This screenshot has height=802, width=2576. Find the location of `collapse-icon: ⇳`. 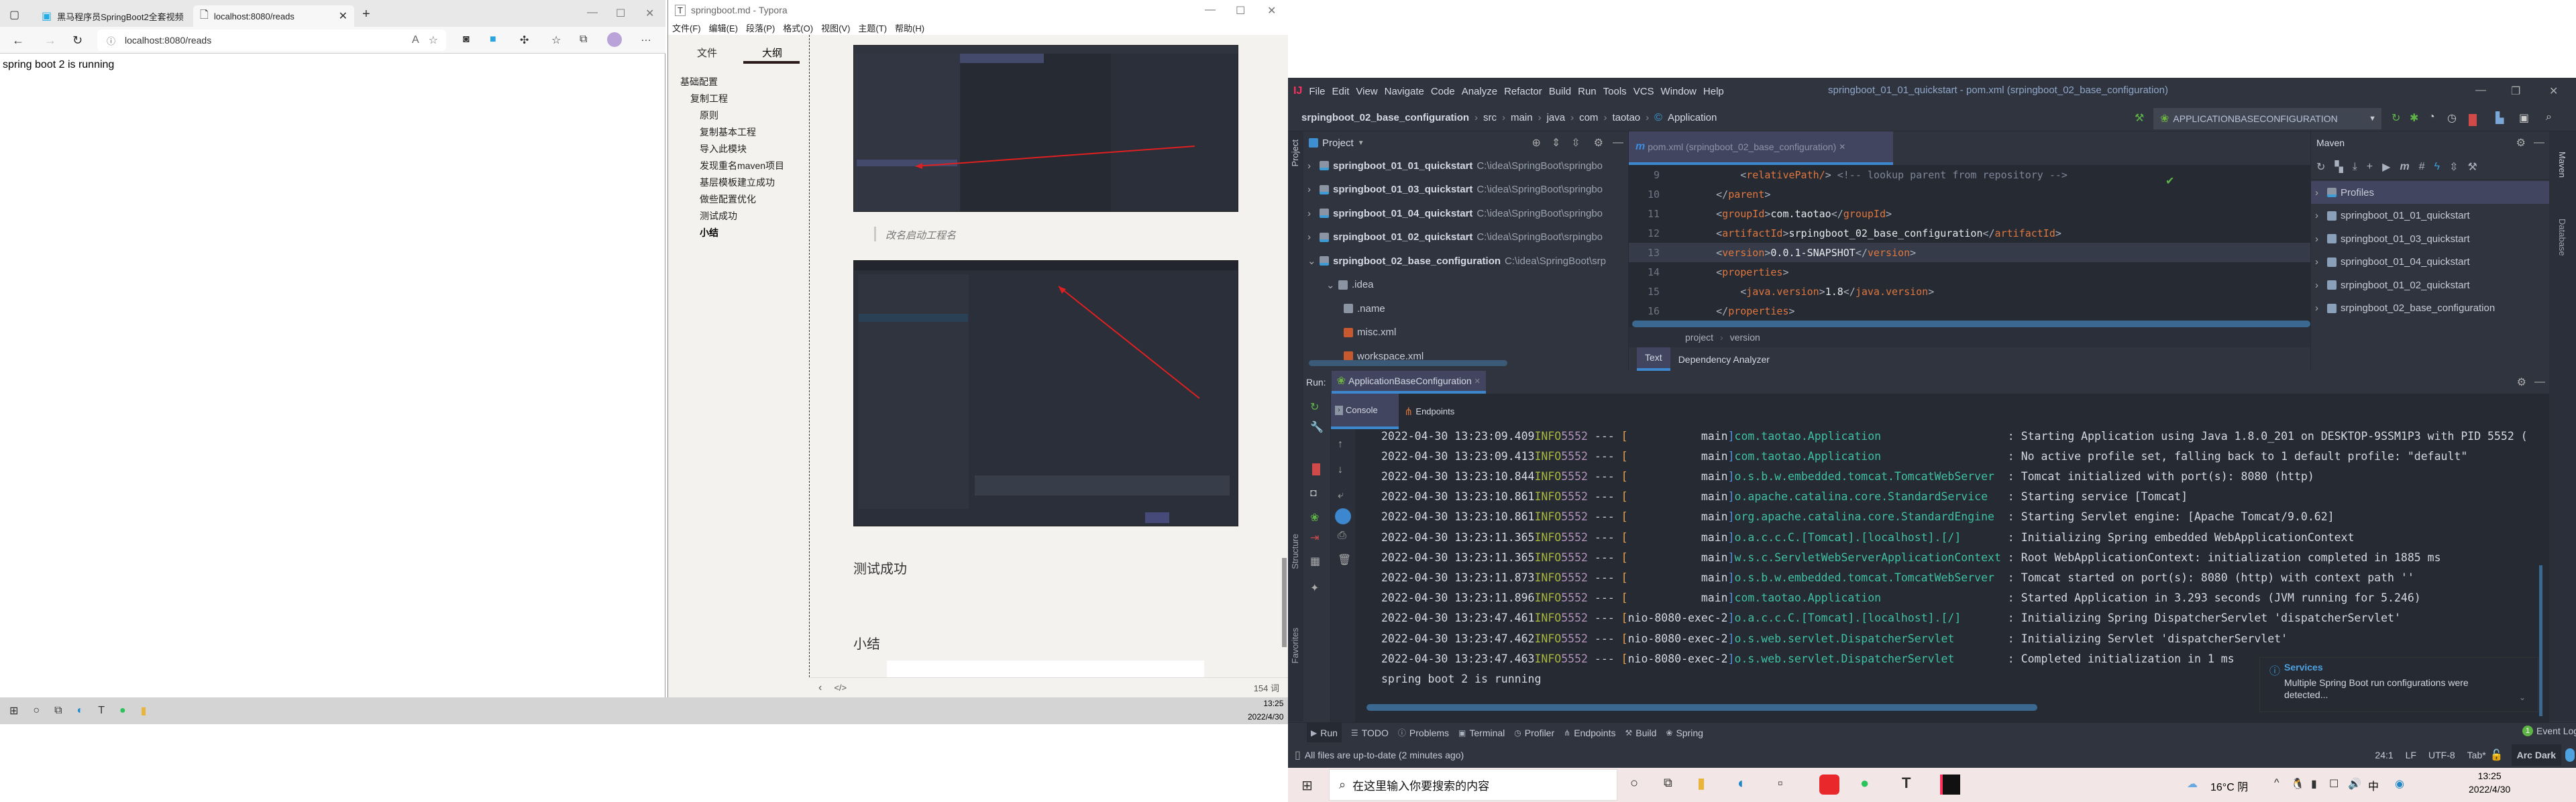

collapse-icon: ⇳ is located at coordinates (2453, 167).